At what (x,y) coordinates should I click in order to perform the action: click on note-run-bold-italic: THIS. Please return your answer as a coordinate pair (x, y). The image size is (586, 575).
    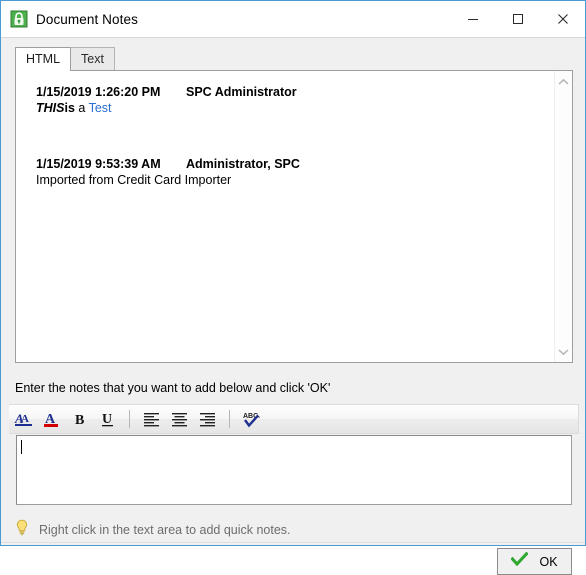
    Looking at the image, I should click on (50, 108).